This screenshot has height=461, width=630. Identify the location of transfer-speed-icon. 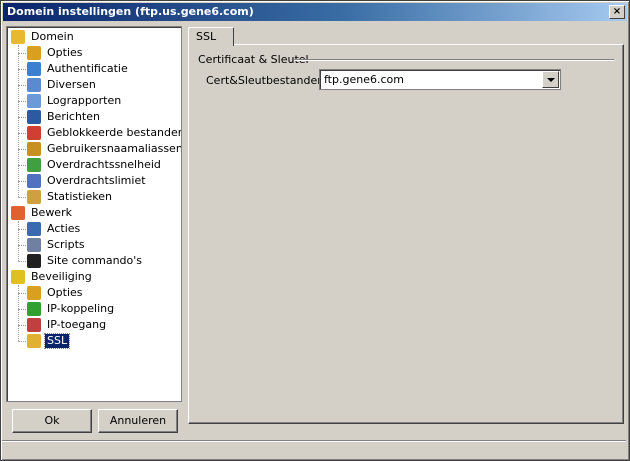
(34, 165).